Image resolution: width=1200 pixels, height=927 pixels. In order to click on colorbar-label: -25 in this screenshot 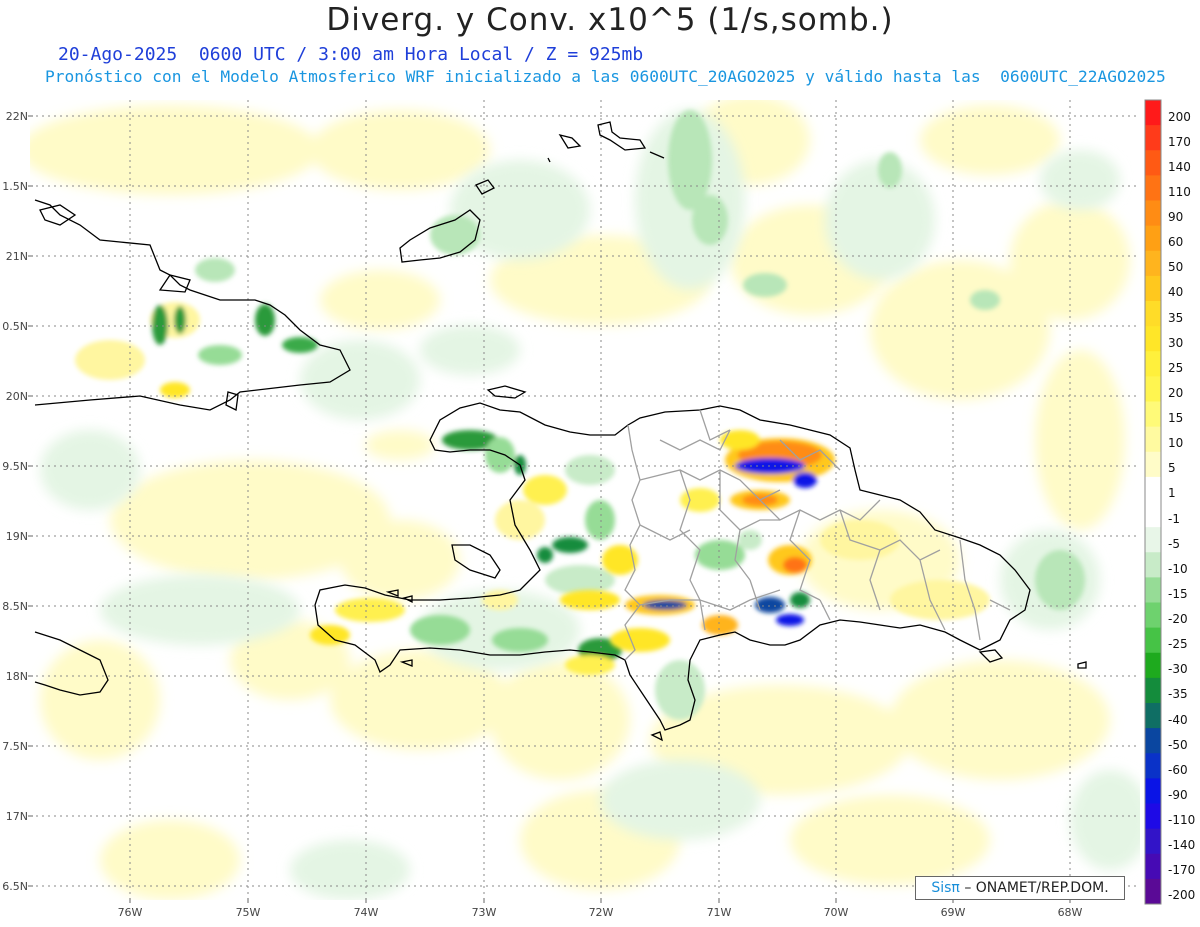, I will do `click(1178, 644)`.